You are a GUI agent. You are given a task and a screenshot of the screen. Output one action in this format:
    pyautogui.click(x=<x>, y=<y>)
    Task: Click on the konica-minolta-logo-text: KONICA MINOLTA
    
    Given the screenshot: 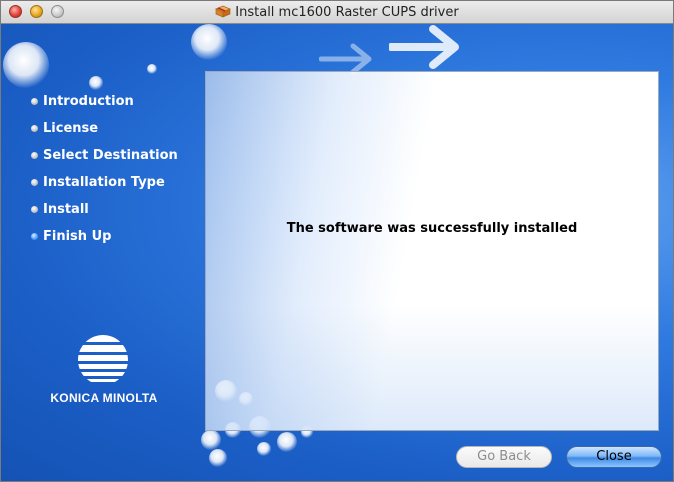 What is the action you would take?
    pyautogui.click(x=104, y=398)
    